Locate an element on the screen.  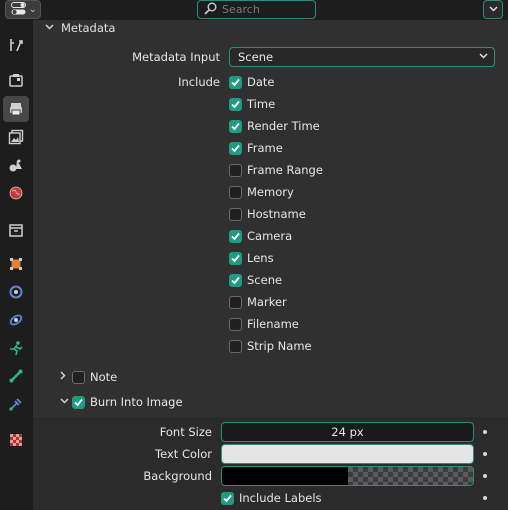
include-item-row: Render Time is located at coordinates (274, 126).